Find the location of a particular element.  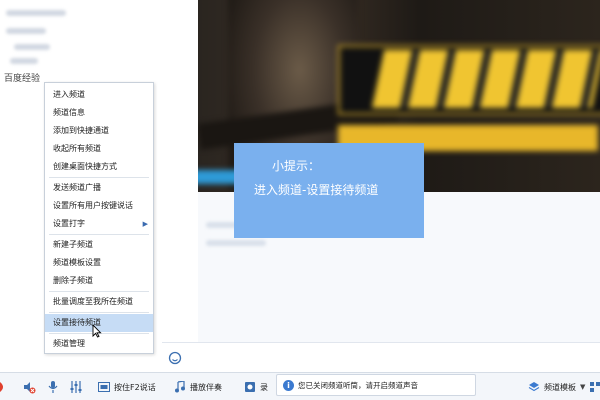

menu-item-batch-move: 批量调度至我所在频道 is located at coordinates (99, 302).